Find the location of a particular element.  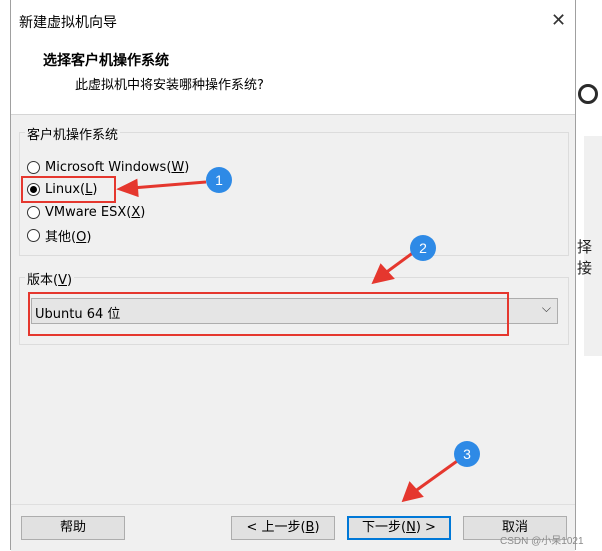

title-bar: 新建虚拟机向导 ✕ is located at coordinates (293, 20).